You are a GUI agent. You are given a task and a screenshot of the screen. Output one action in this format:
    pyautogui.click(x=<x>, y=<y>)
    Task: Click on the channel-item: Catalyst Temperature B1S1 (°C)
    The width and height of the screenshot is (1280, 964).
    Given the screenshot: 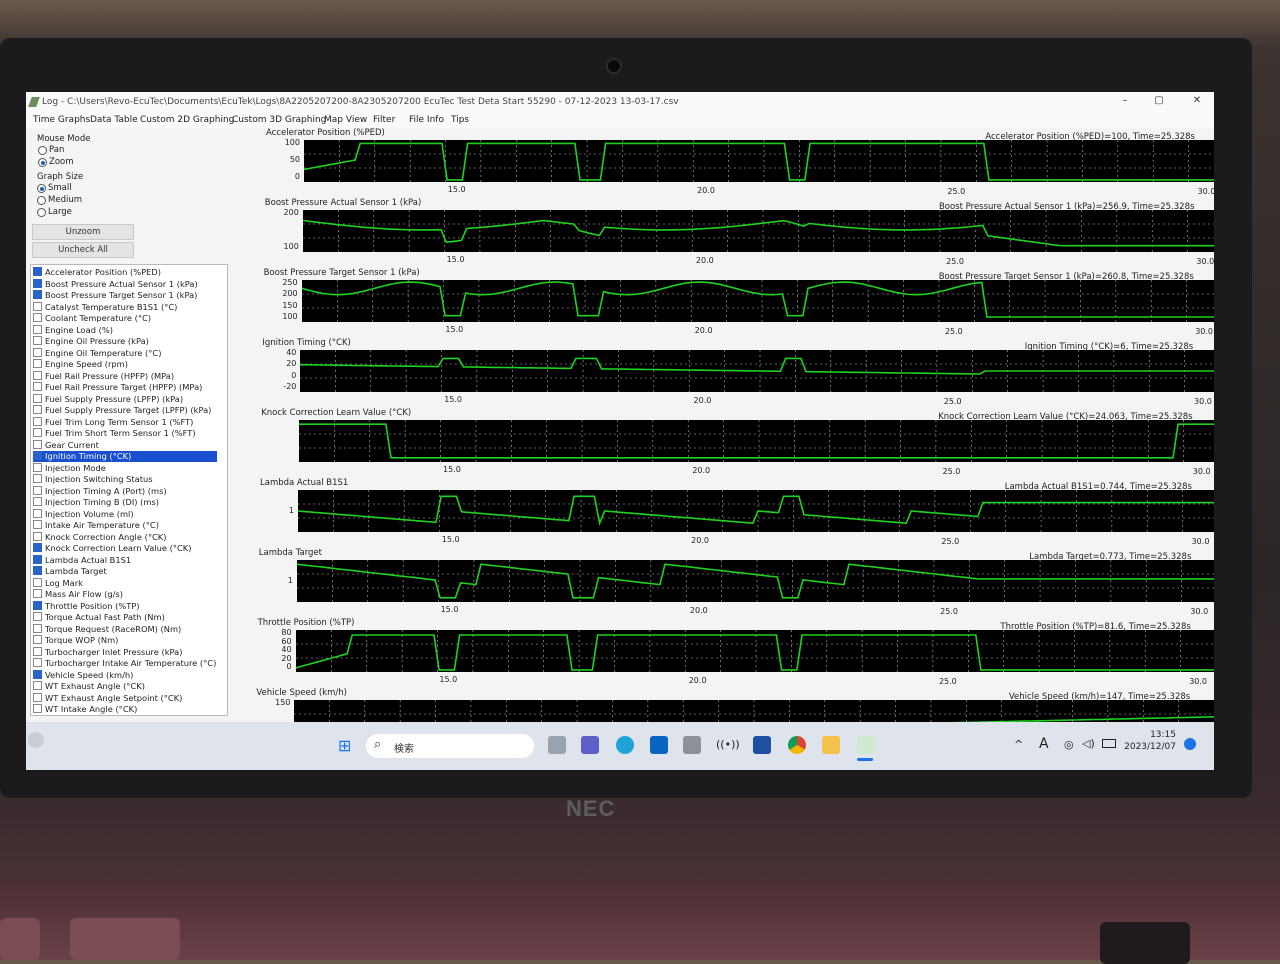 What is the action you would take?
    pyautogui.click(x=125, y=307)
    